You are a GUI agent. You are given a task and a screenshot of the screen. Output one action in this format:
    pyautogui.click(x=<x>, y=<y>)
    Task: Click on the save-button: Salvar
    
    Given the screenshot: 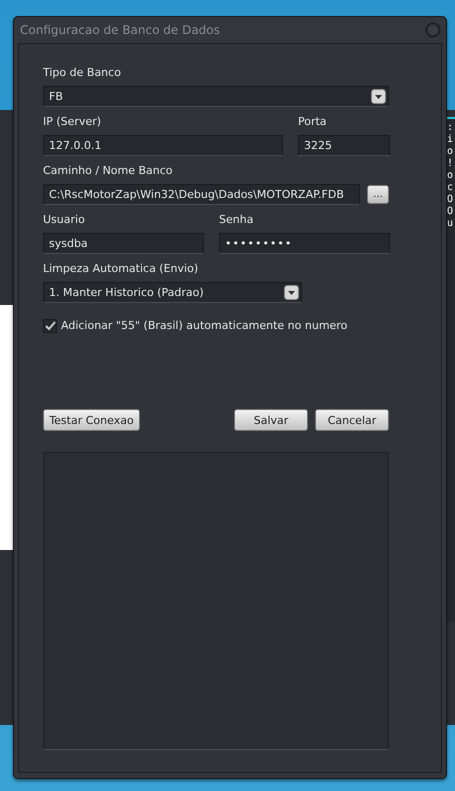 What is the action you would take?
    pyautogui.click(x=271, y=420)
    